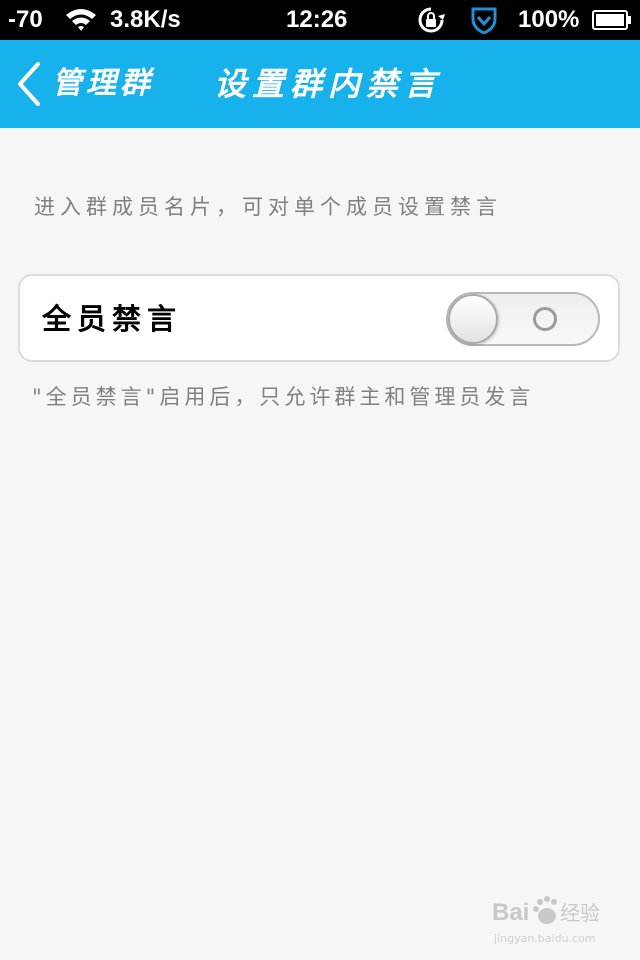 The height and width of the screenshot is (960, 640). Describe the element at coordinates (103, 83) in the screenshot. I see `back-label: 管理群` at that location.